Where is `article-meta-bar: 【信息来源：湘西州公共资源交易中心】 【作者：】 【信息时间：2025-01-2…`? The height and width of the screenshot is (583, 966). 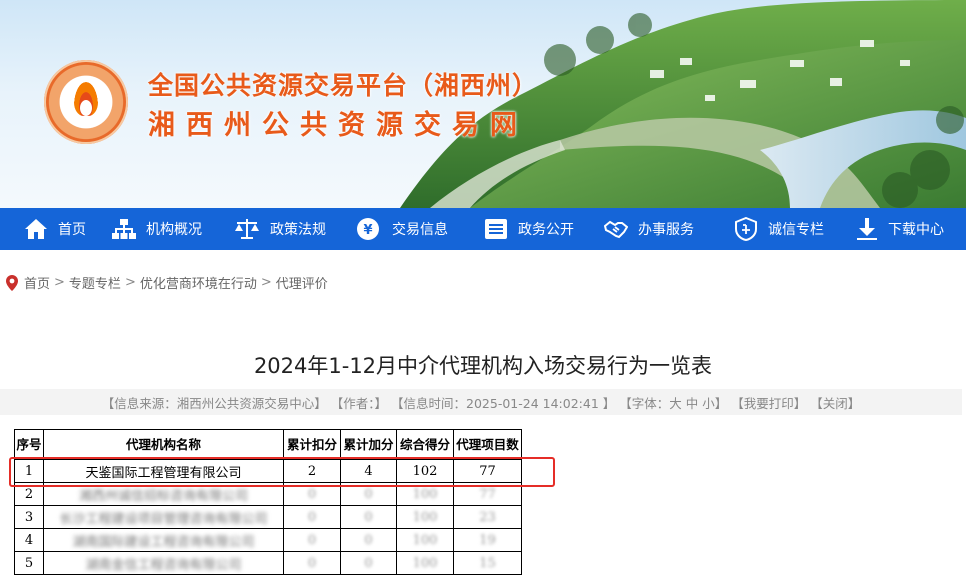 article-meta-bar: 【信息来源：湘西州公共资源交易中心】 【作者：】 【信息时间：2025-01-2… is located at coordinates (481, 402).